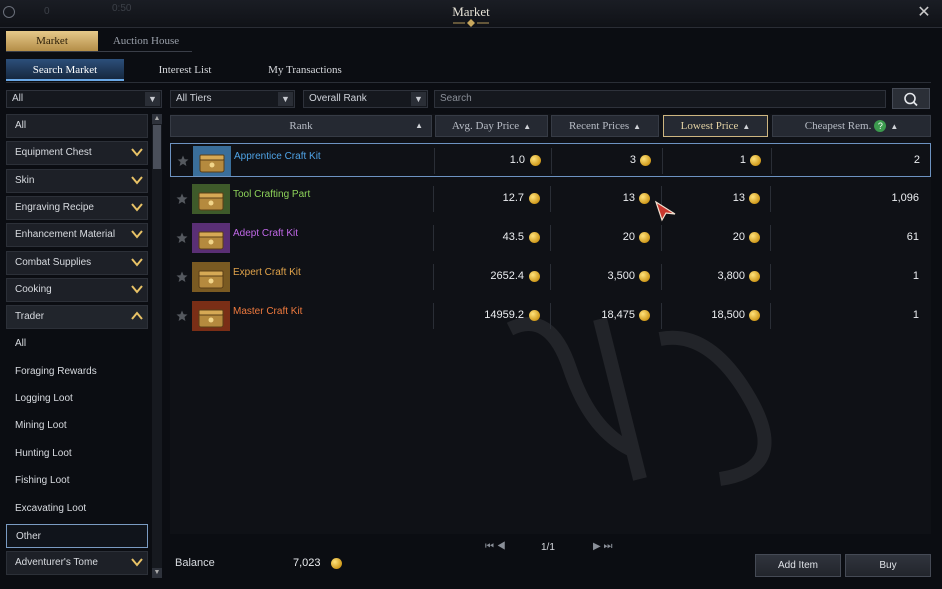 The height and width of the screenshot is (589, 942). What do you see at coordinates (77, 372) in the screenshot?
I see `subcategory-foraging-rewards: Foraging Rewards` at bounding box center [77, 372].